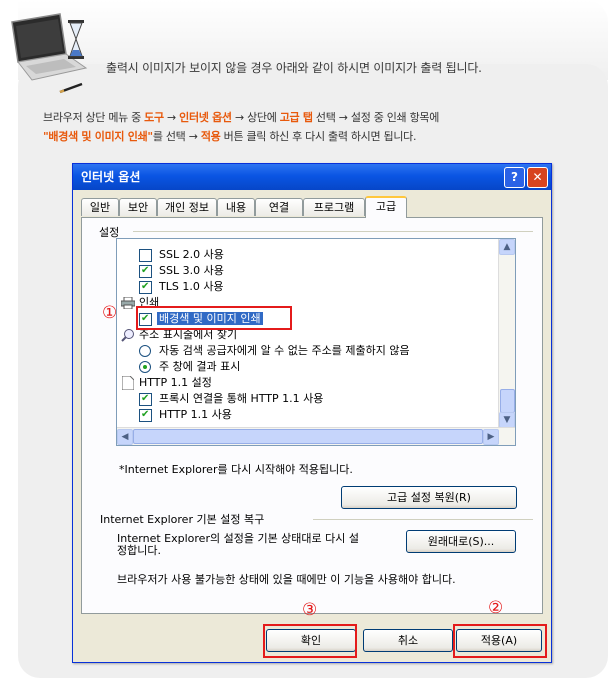 The image size is (615, 686). I want to click on scroll-right-icon: ▶, so click(491, 437).